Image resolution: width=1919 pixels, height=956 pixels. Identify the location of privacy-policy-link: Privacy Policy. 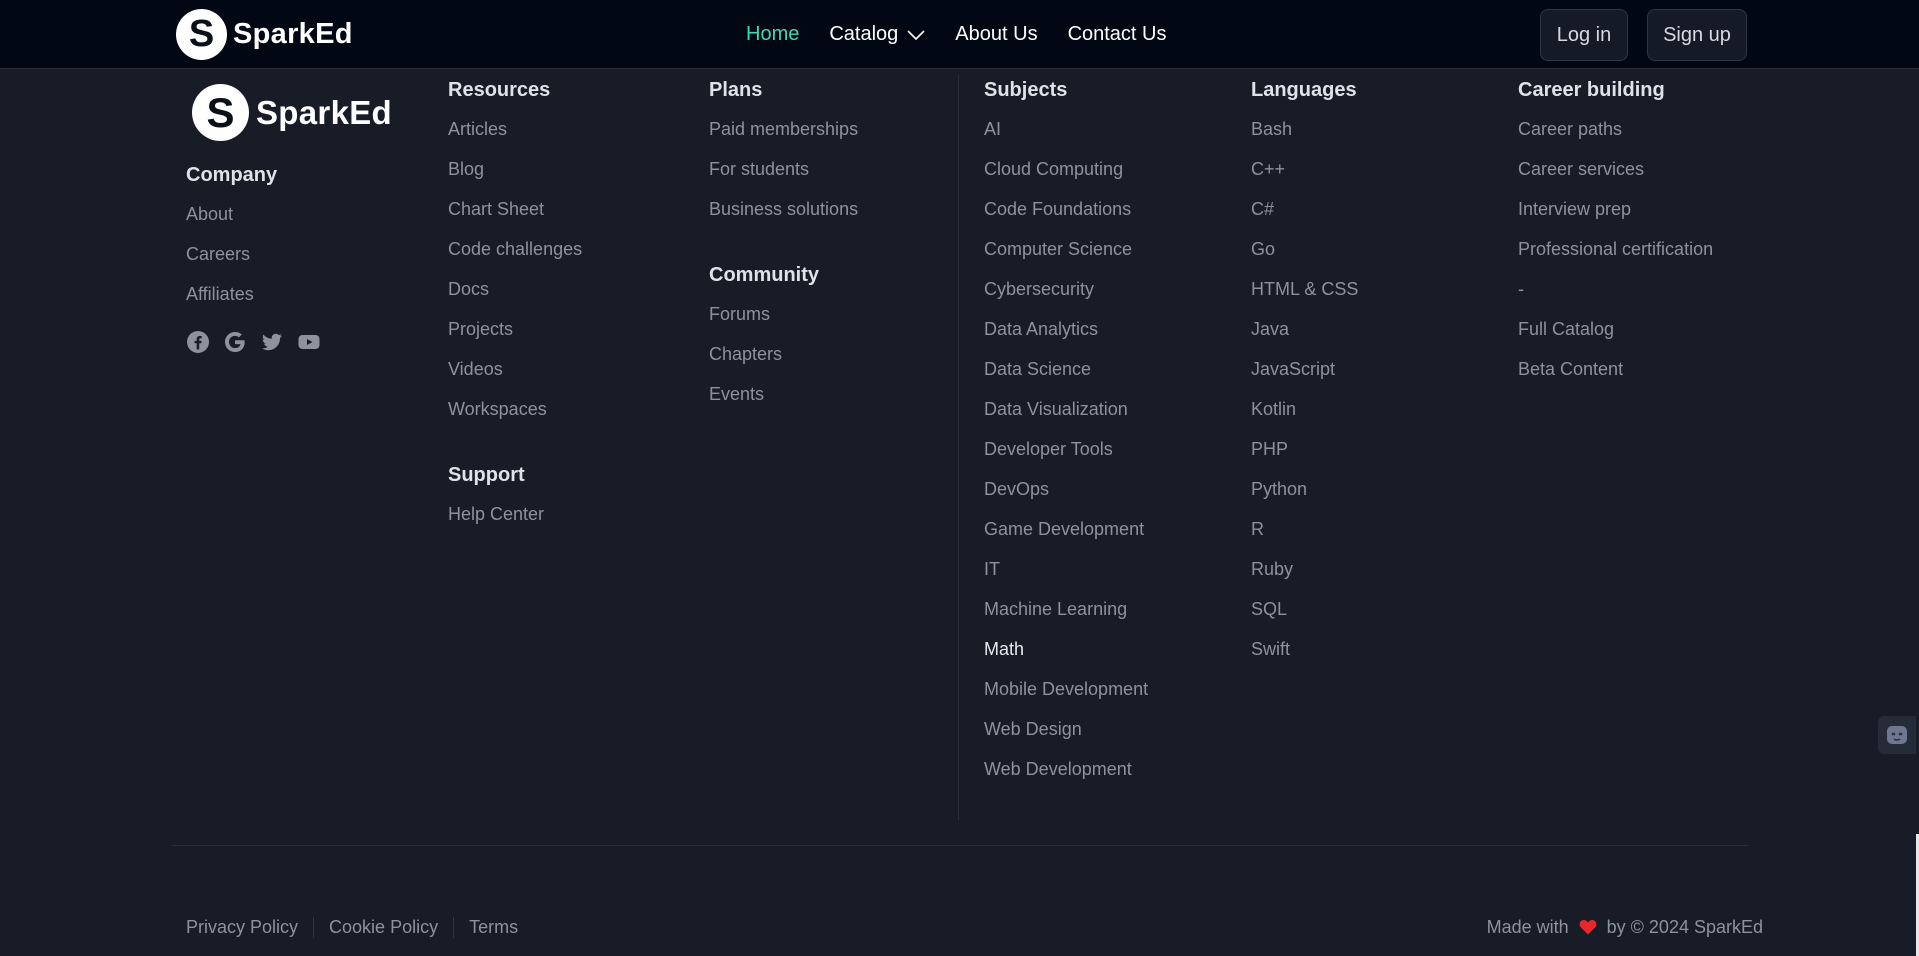
(249, 927).